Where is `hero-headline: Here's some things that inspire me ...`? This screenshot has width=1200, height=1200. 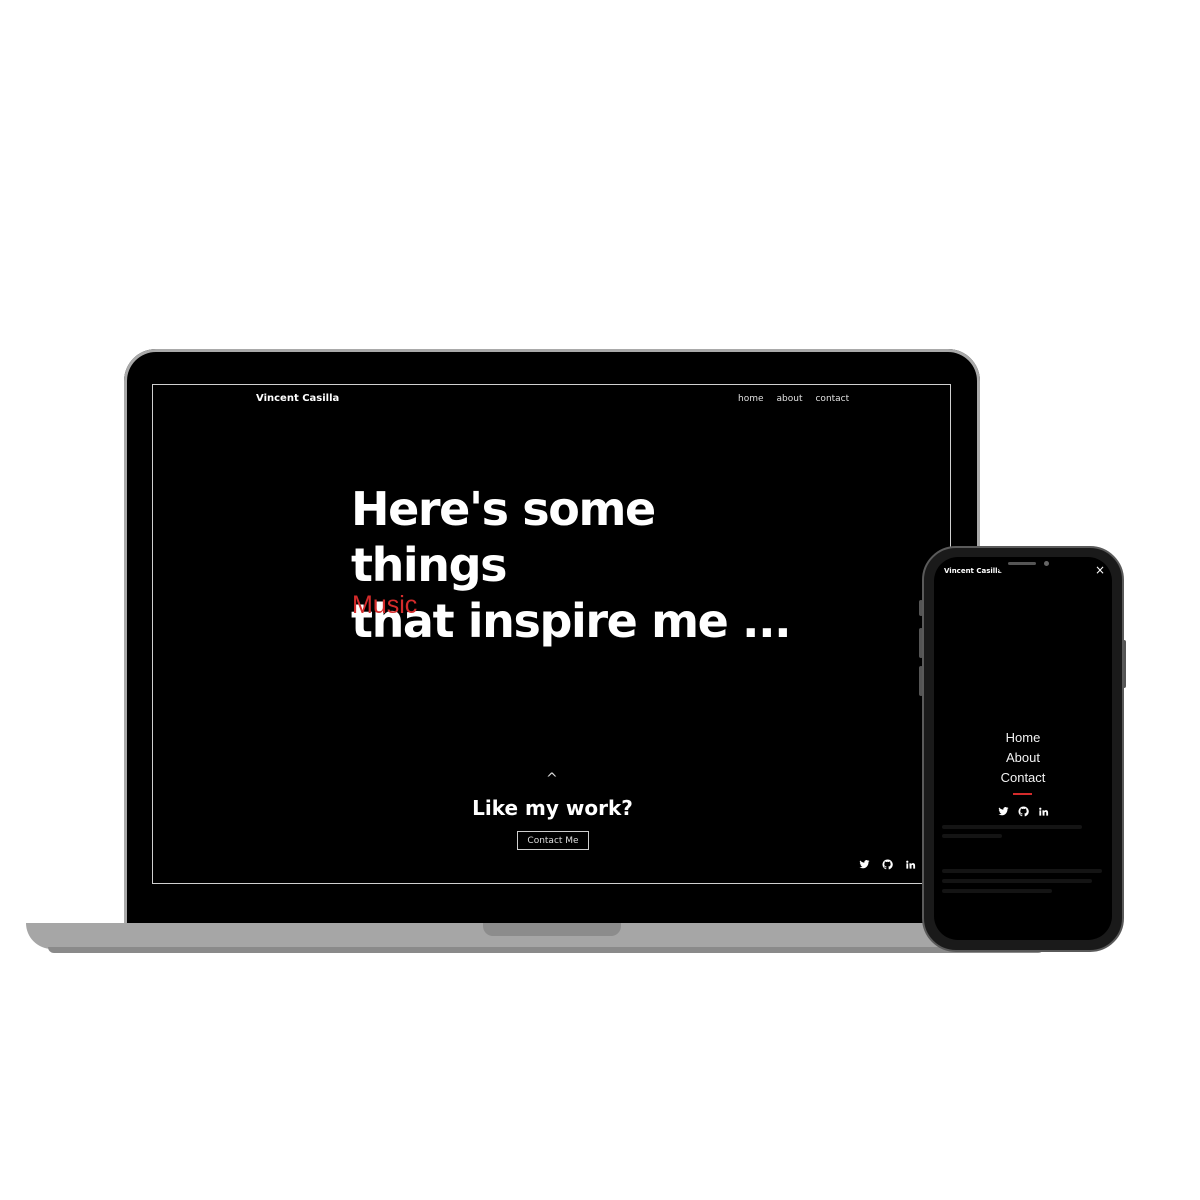
hero-headline: Here's some things that inspire me ... is located at coordinates (571, 565).